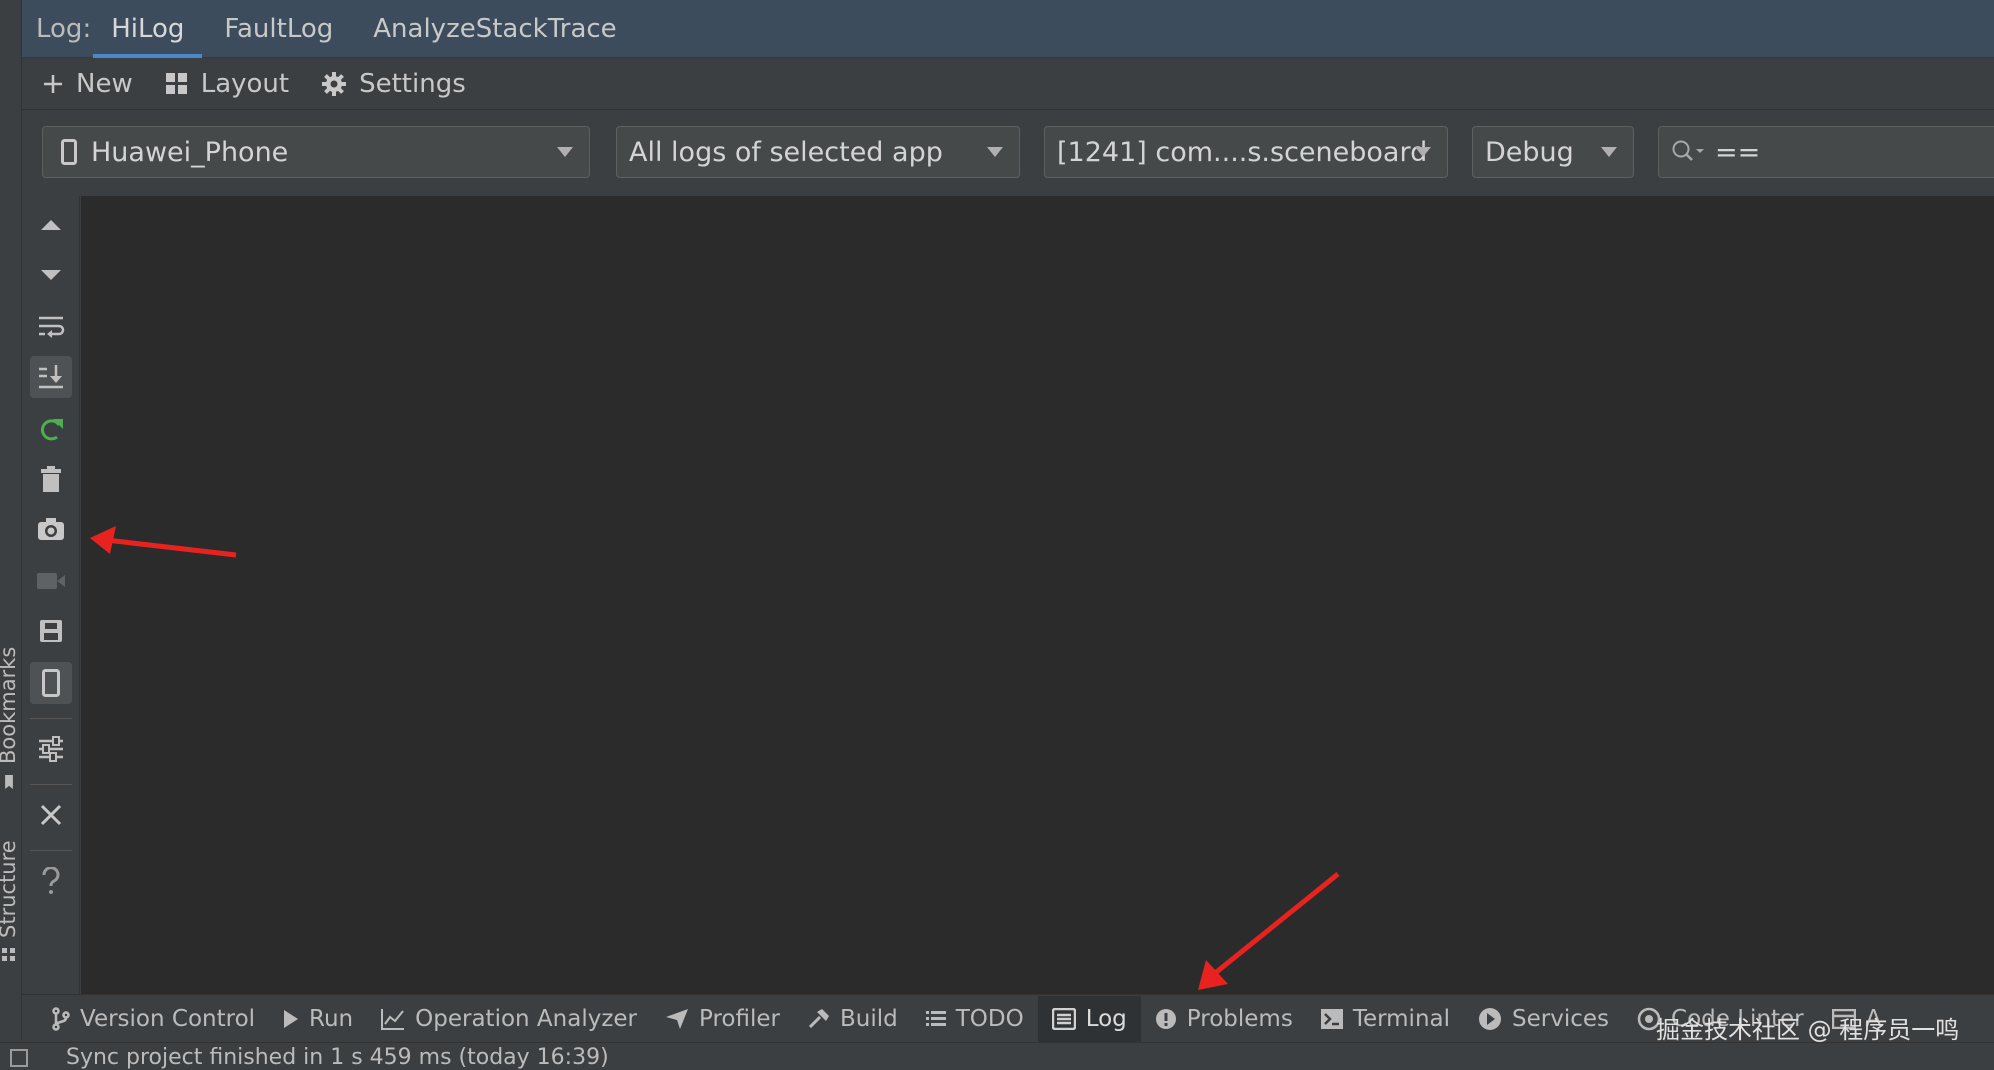 The image size is (1994, 1070). I want to click on annotation-arrow-left, so click(163, 542).